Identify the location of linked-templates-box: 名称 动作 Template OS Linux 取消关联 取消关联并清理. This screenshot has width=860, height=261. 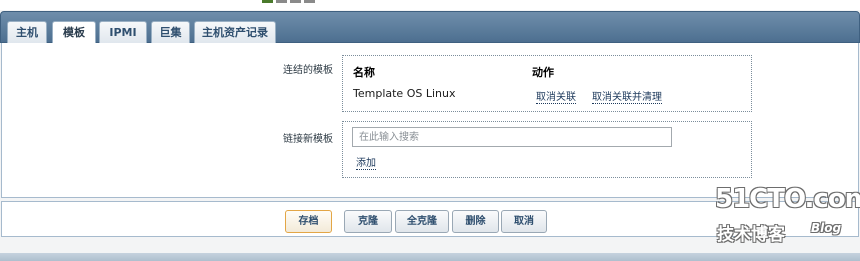
(547, 83).